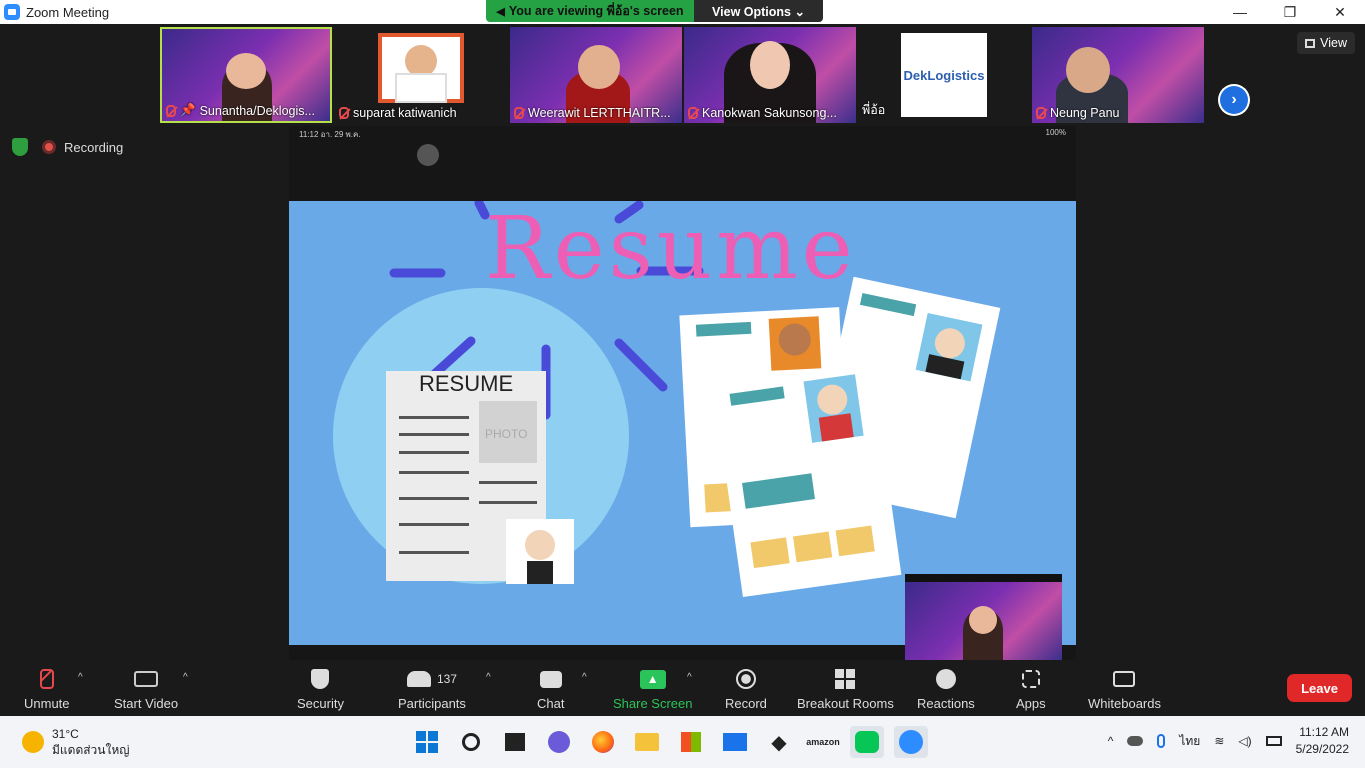  What do you see at coordinates (1189, 741) in the screenshot?
I see `language-indicator: ไทย` at bounding box center [1189, 741].